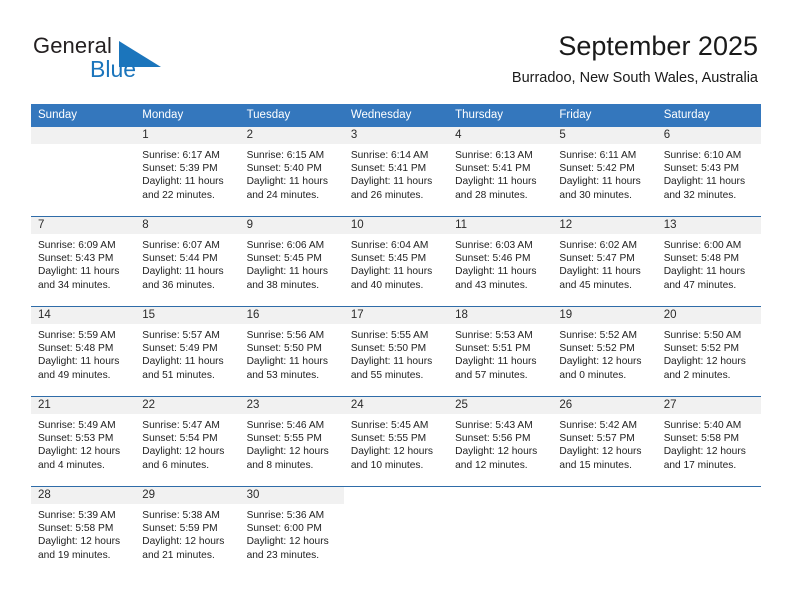 The image size is (792, 612). I want to click on day-number: 24, so click(396, 405).